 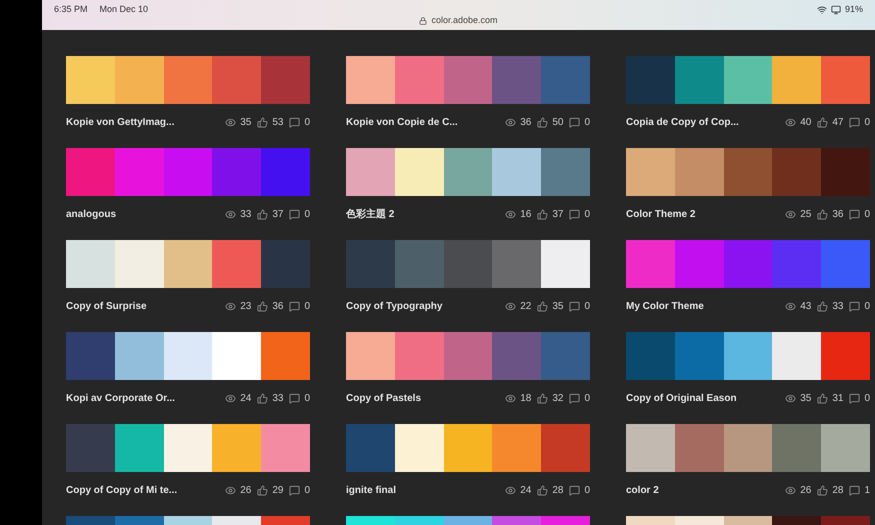 I want to click on like-count: 50, so click(x=558, y=123).